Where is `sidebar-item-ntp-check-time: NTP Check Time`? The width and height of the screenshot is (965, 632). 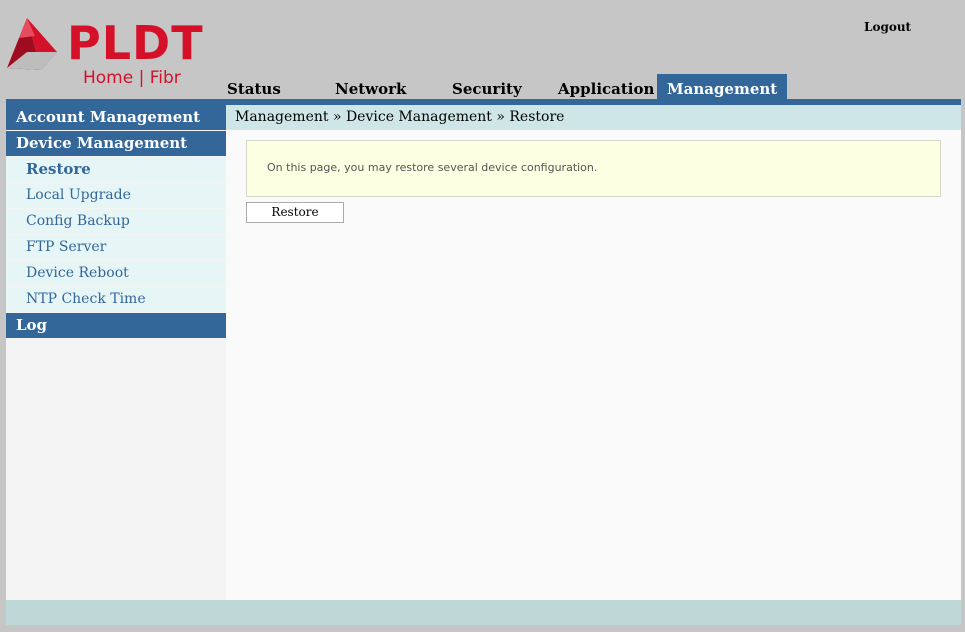 sidebar-item-ntp-check-time: NTP Check Time is located at coordinates (116, 299).